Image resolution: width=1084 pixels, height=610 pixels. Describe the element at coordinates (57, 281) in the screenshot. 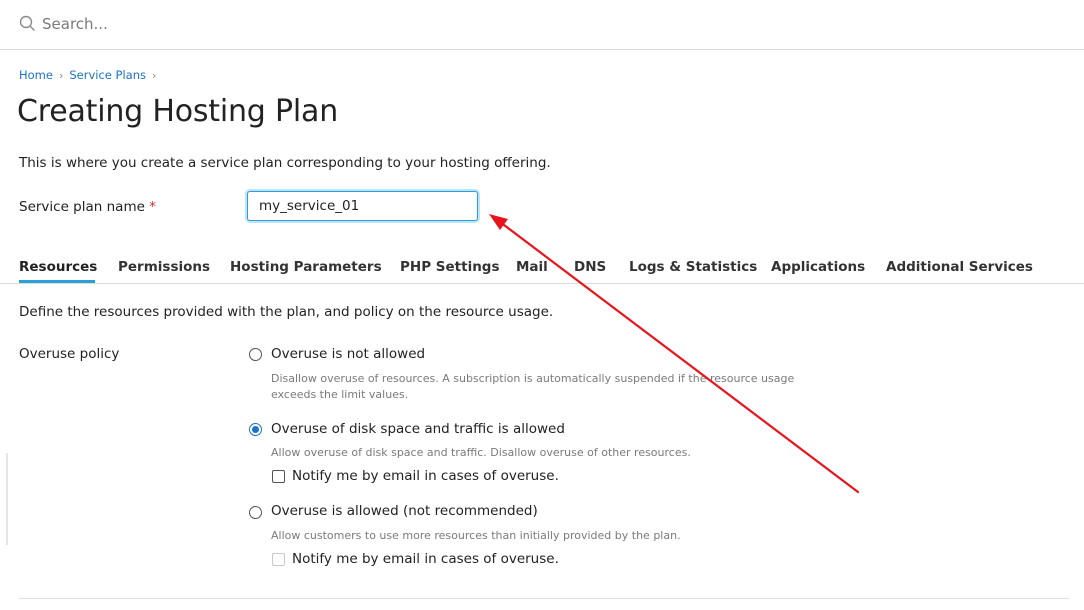

I see `active-tab-indicator` at that location.